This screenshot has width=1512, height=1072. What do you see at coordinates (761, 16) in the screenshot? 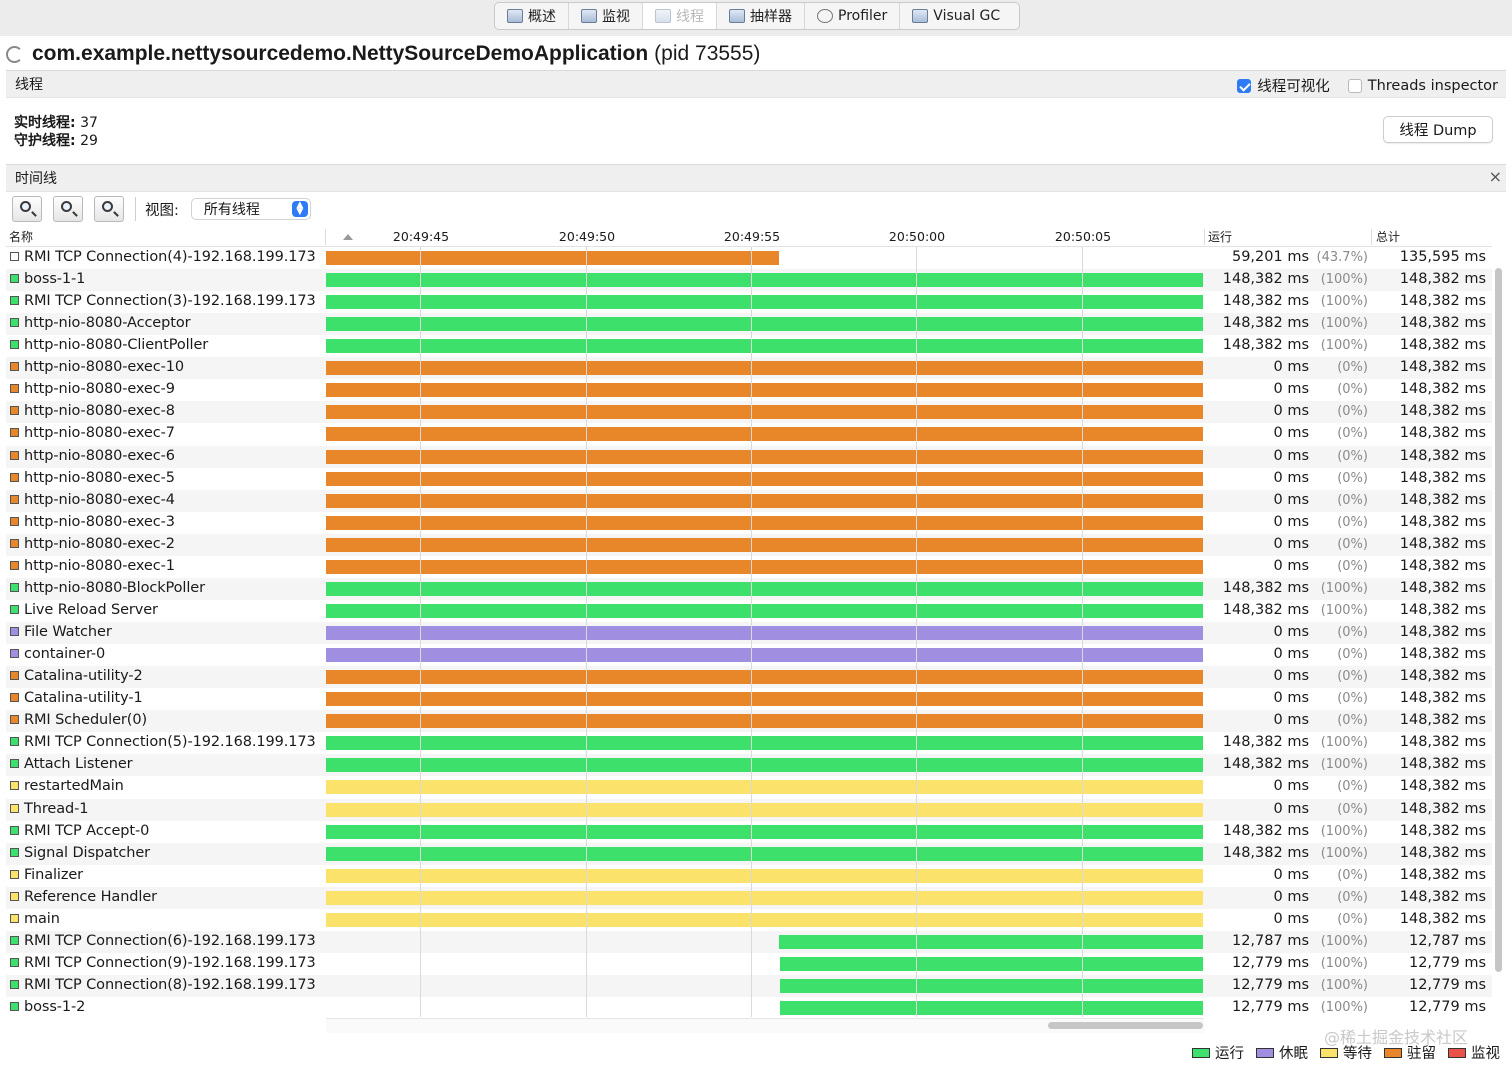
I see `tab-sampler: 抽样器` at bounding box center [761, 16].